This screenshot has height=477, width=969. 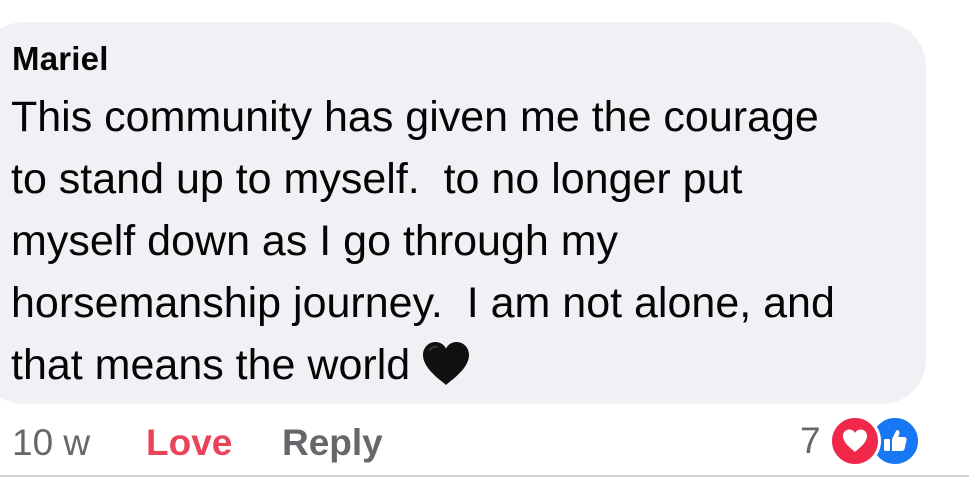 I want to click on reply-button: Reply, so click(x=332, y=443).